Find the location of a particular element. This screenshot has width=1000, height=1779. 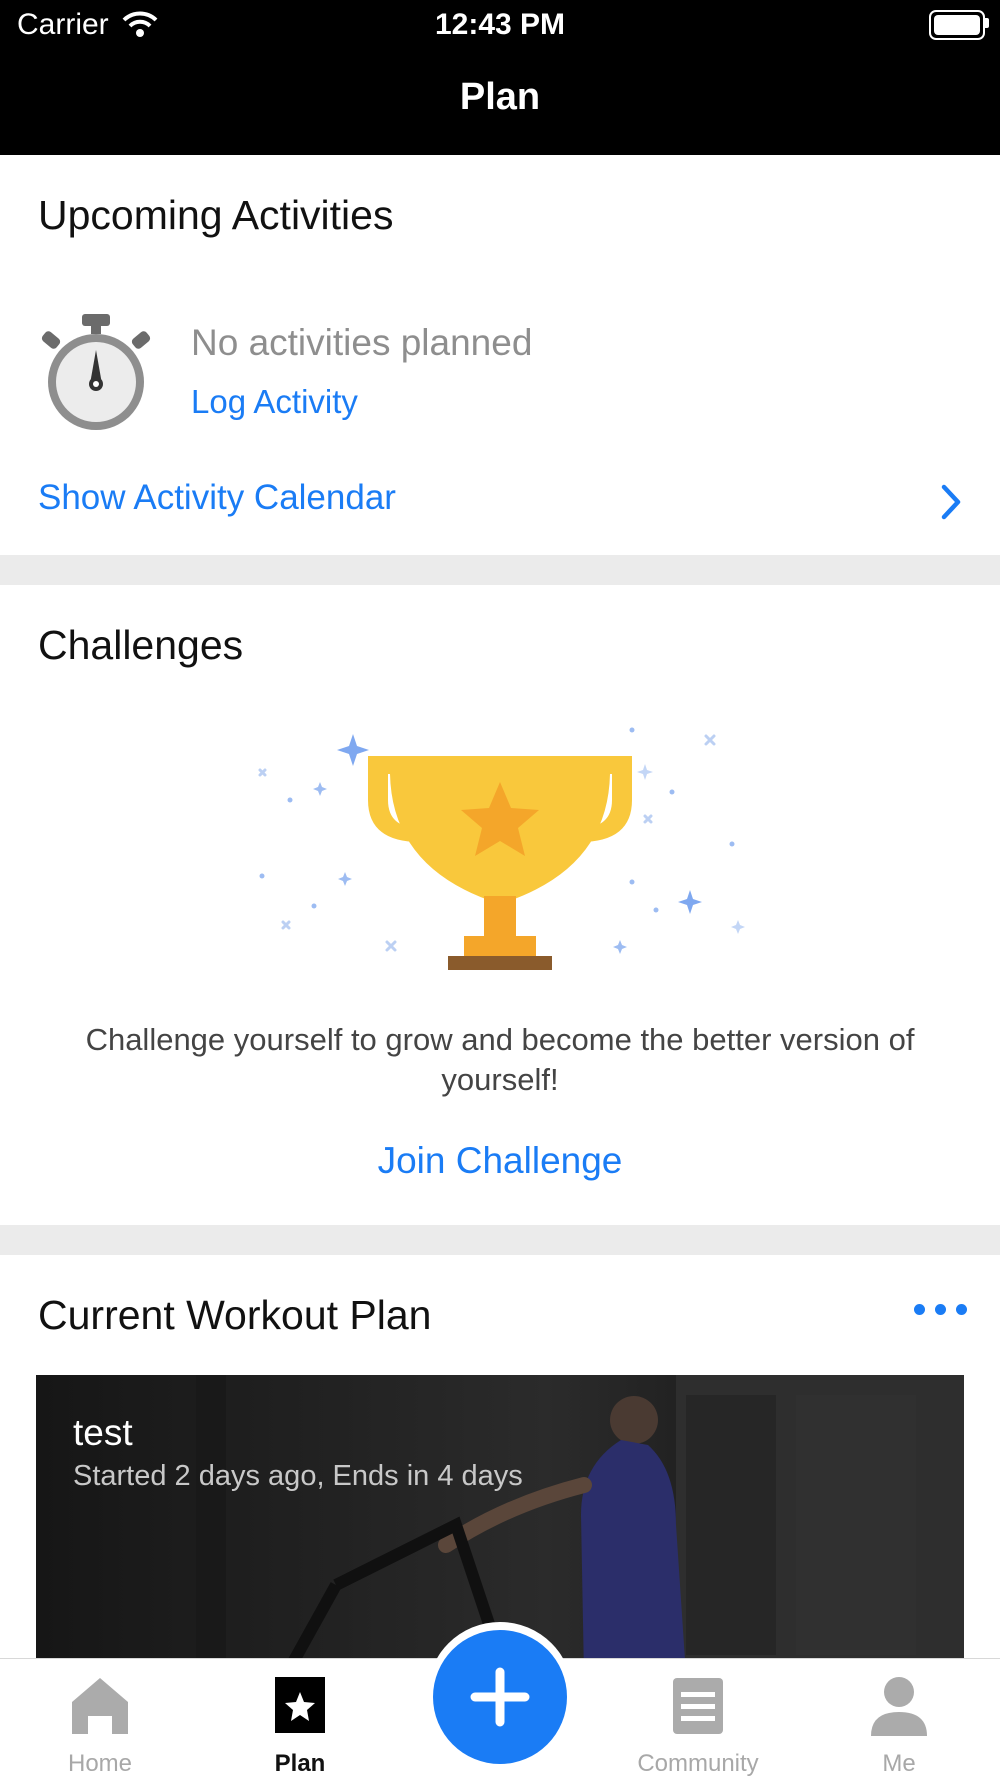

challenges-title: Challenges is located at coordinates (141, 645).